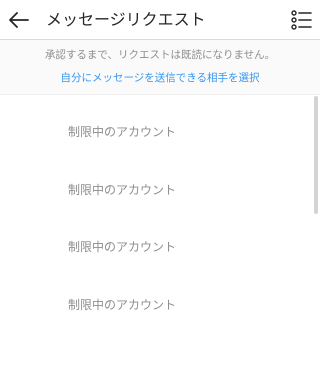 This screenshot has height=368, width=320. I want to click on info-text: 承認するまで、リクエストは既読になりません。, so click(160, 55).